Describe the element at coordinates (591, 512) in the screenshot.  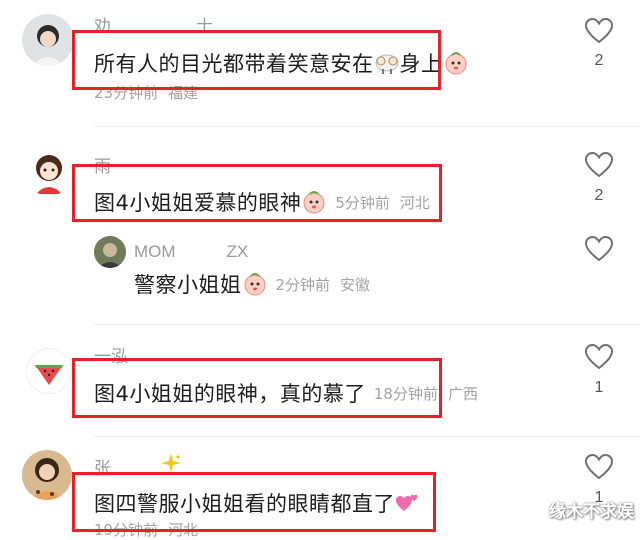
I see `watermark: 缘木不求娱` at that location.